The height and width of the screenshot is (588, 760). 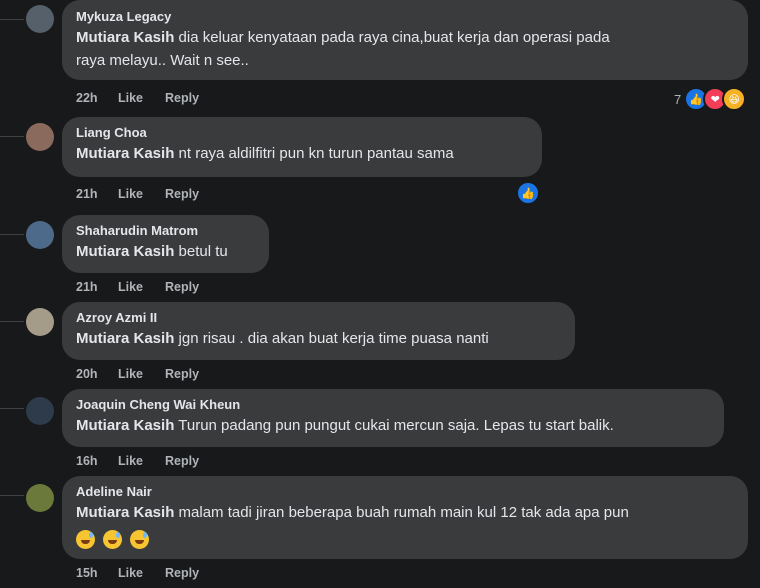 I want to click on comment-text-line: betul tu, so click(x=201, y=251).